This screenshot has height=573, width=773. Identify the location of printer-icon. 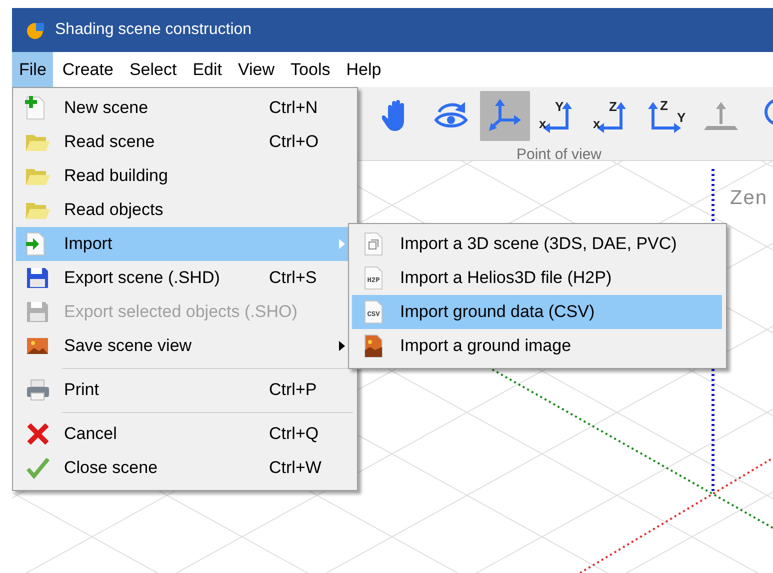
(38, 390).